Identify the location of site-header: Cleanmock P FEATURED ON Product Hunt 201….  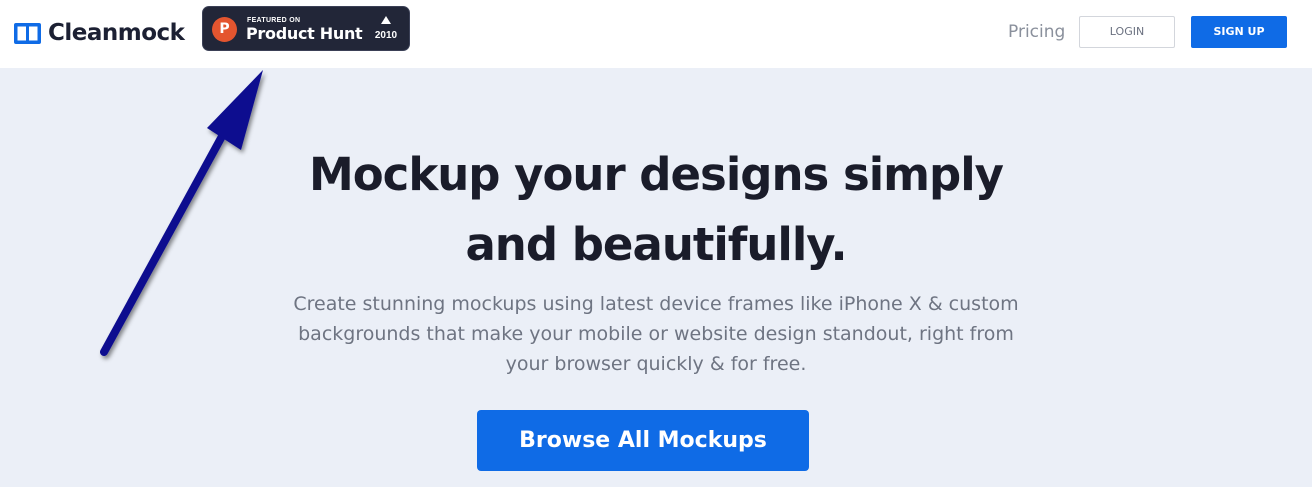
(656, 34).